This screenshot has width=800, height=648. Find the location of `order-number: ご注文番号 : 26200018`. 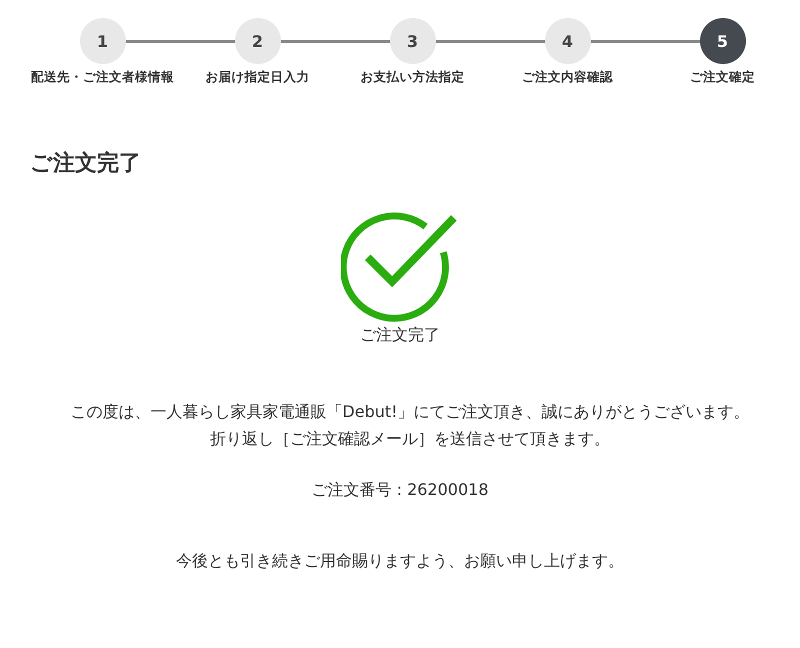

order-number: ご注文番号 : 26200018 is located at coordinates (400, 490).